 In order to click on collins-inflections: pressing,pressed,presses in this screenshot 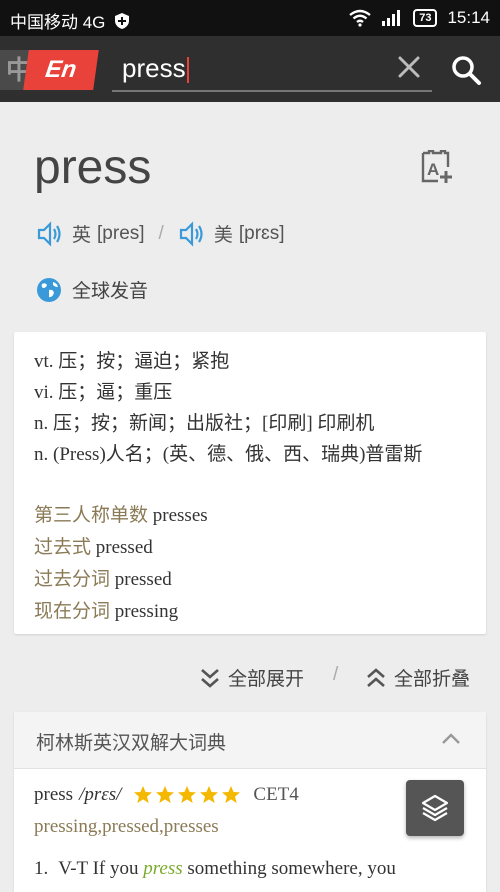, I will do `click(126, 826)`.